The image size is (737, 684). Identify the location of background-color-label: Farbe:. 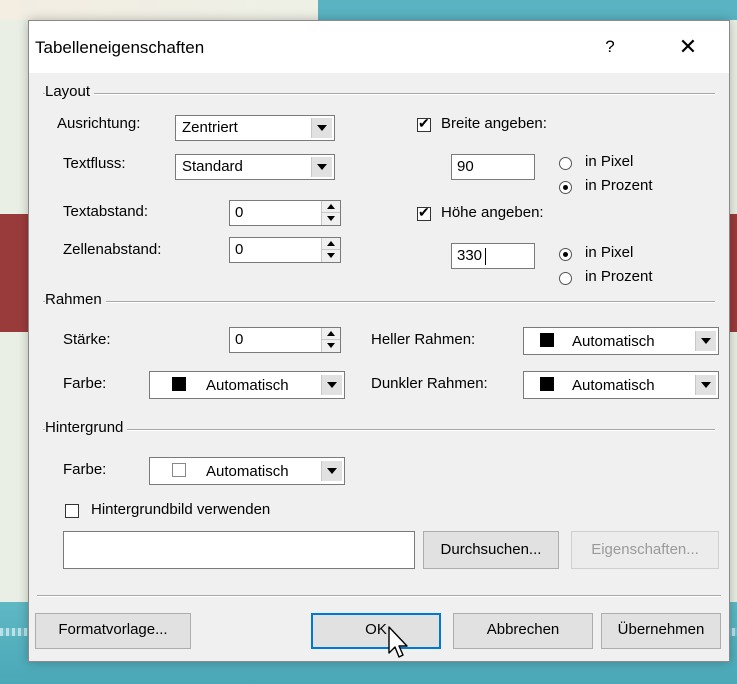
(85, 469).